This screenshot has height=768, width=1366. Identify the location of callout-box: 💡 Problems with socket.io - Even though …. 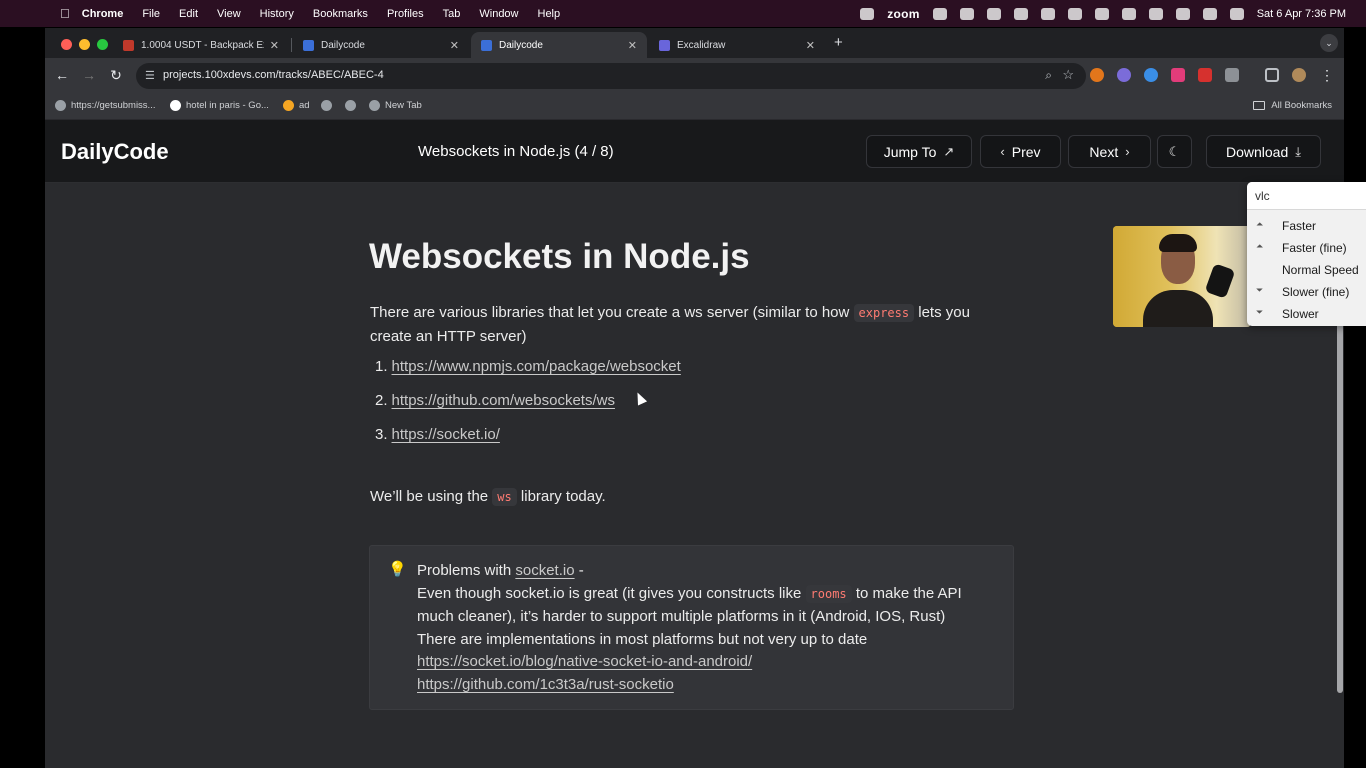
(691, 627).